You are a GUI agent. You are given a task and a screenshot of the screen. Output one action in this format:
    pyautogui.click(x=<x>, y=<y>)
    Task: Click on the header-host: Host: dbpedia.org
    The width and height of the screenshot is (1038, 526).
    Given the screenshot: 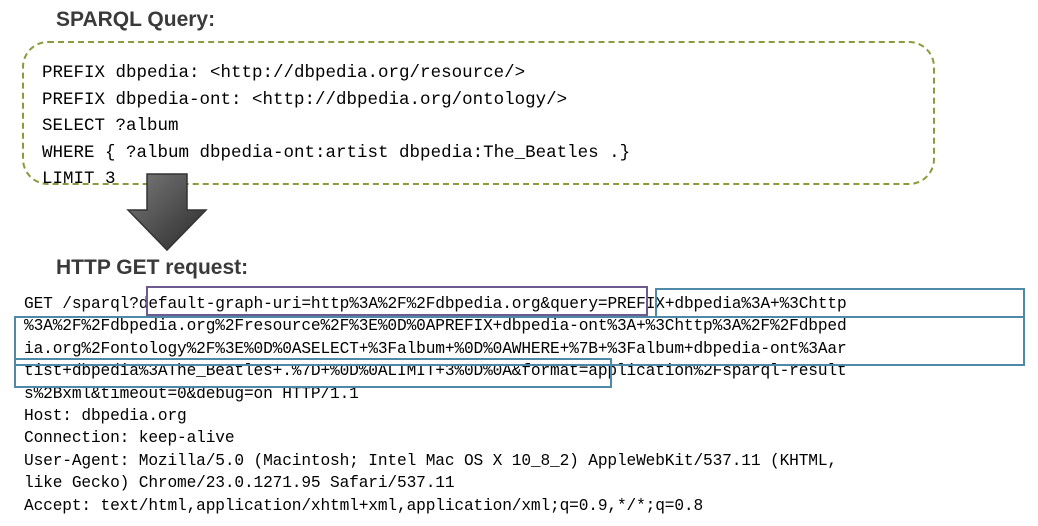 What is the action you would take?
    pyautogui.click(x=105, y=415)
    